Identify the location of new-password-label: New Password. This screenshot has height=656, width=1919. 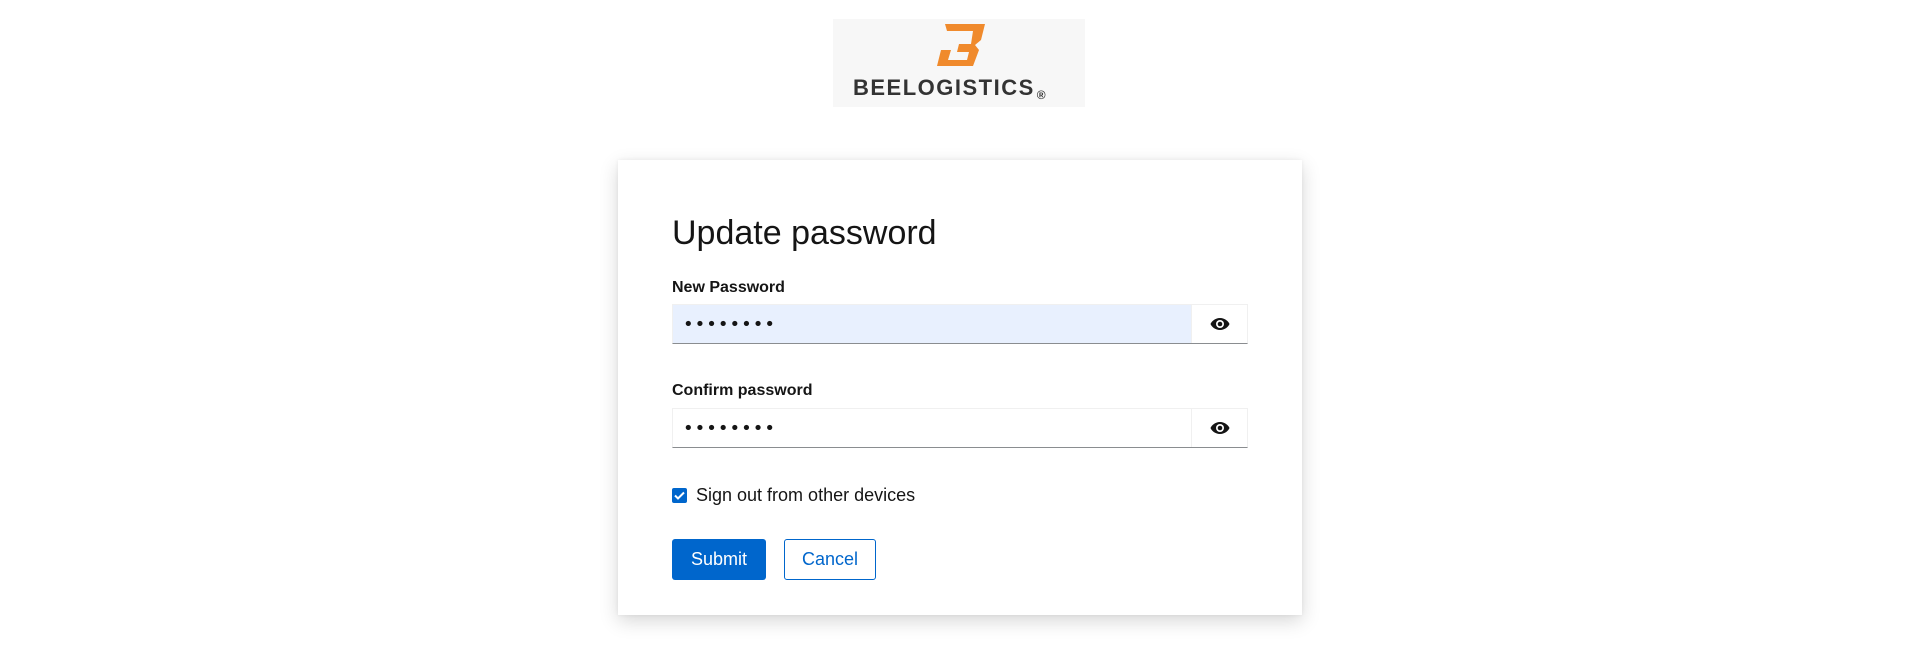
(728, 287).